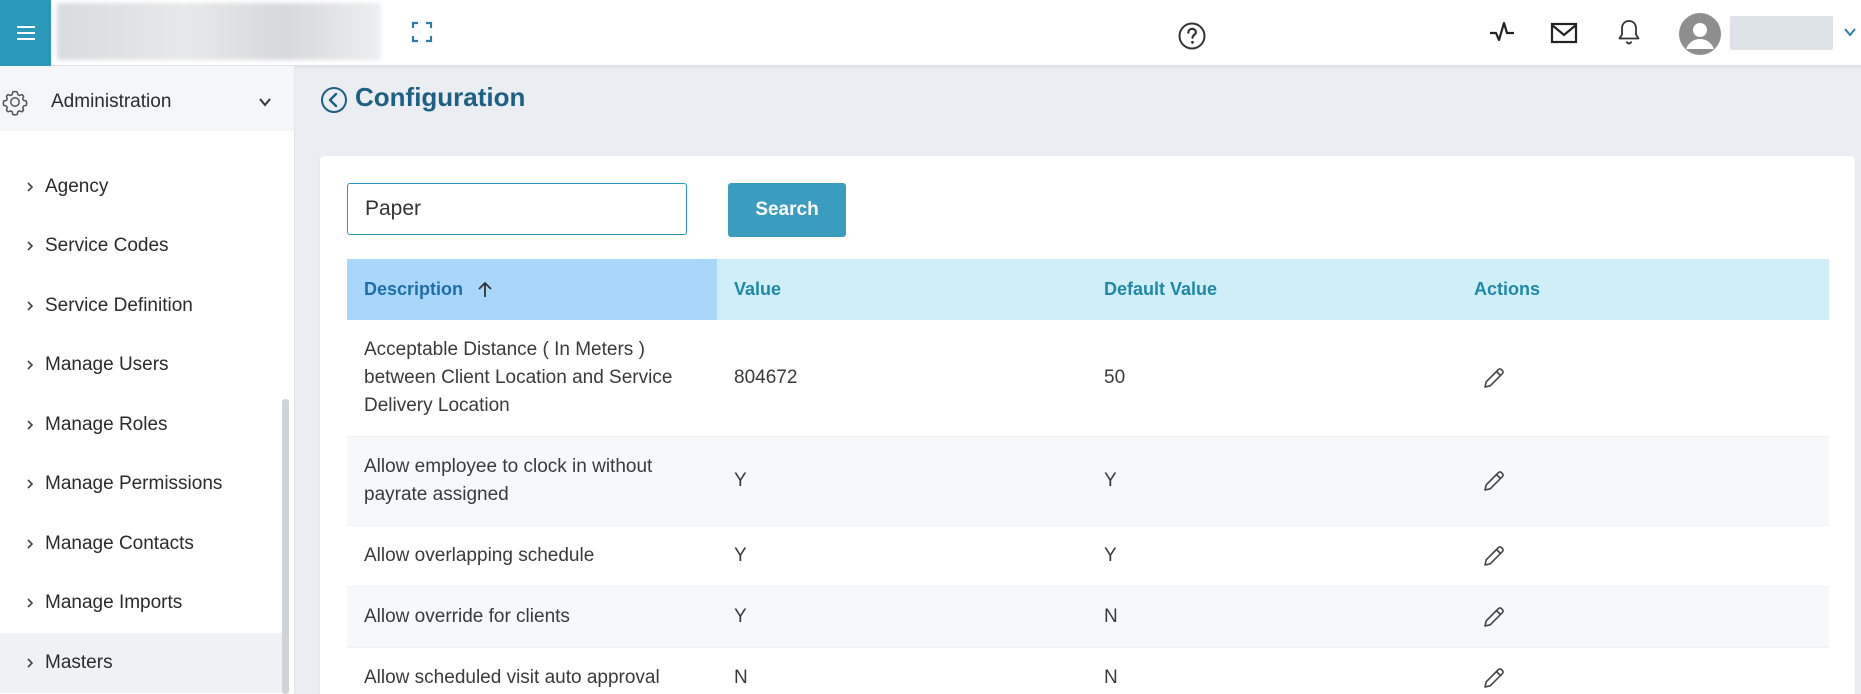 This screenshot has width=1861, height=694. I want to click on column-header-value: Value, so click(902, 289).